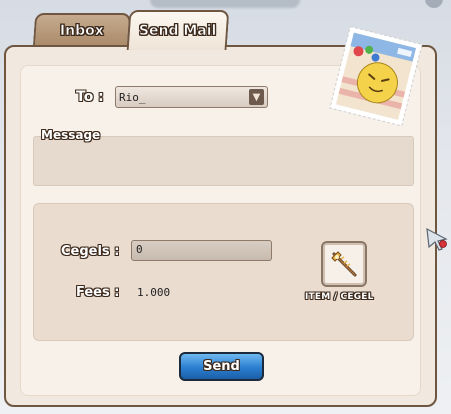  Describe the element at coordinates (256, 97) in the screenshot. I see `chevron-down-icon: ▼` at that location.